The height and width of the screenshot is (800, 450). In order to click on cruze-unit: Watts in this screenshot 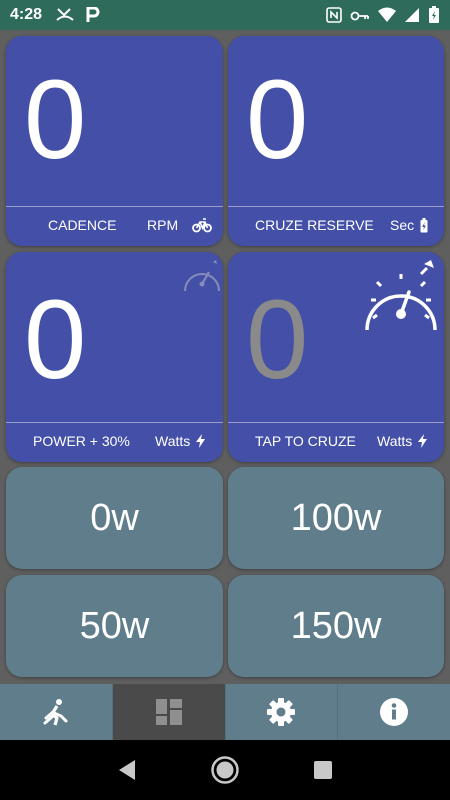, I will do `click(402, 441)`.